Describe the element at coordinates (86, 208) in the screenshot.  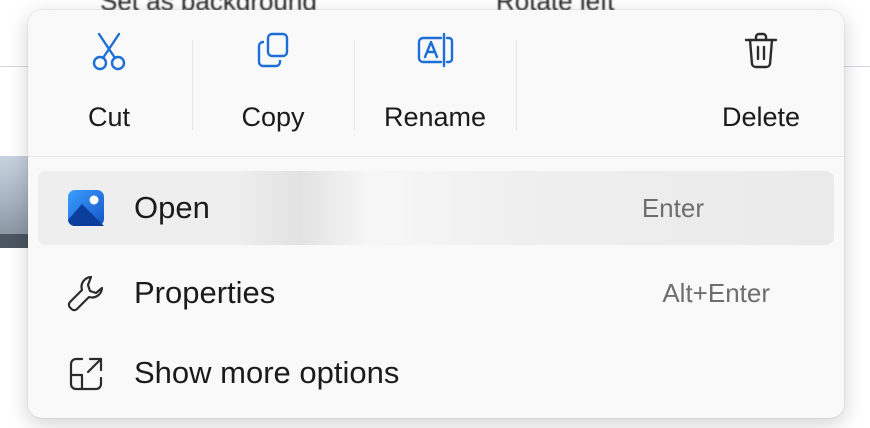
I see `photos-app-icon` at that location.